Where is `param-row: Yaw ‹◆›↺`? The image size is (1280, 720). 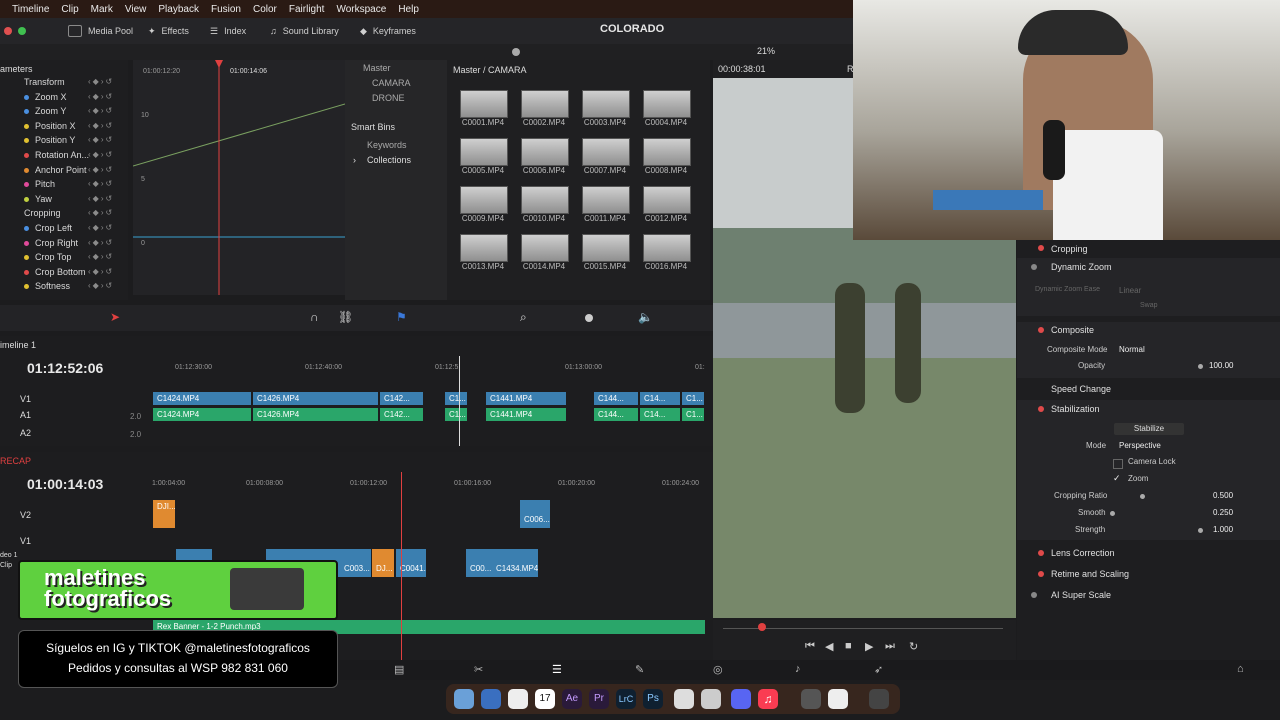 param-row: Yaw ‹◆›↺ is located at coordinates (64, 200).